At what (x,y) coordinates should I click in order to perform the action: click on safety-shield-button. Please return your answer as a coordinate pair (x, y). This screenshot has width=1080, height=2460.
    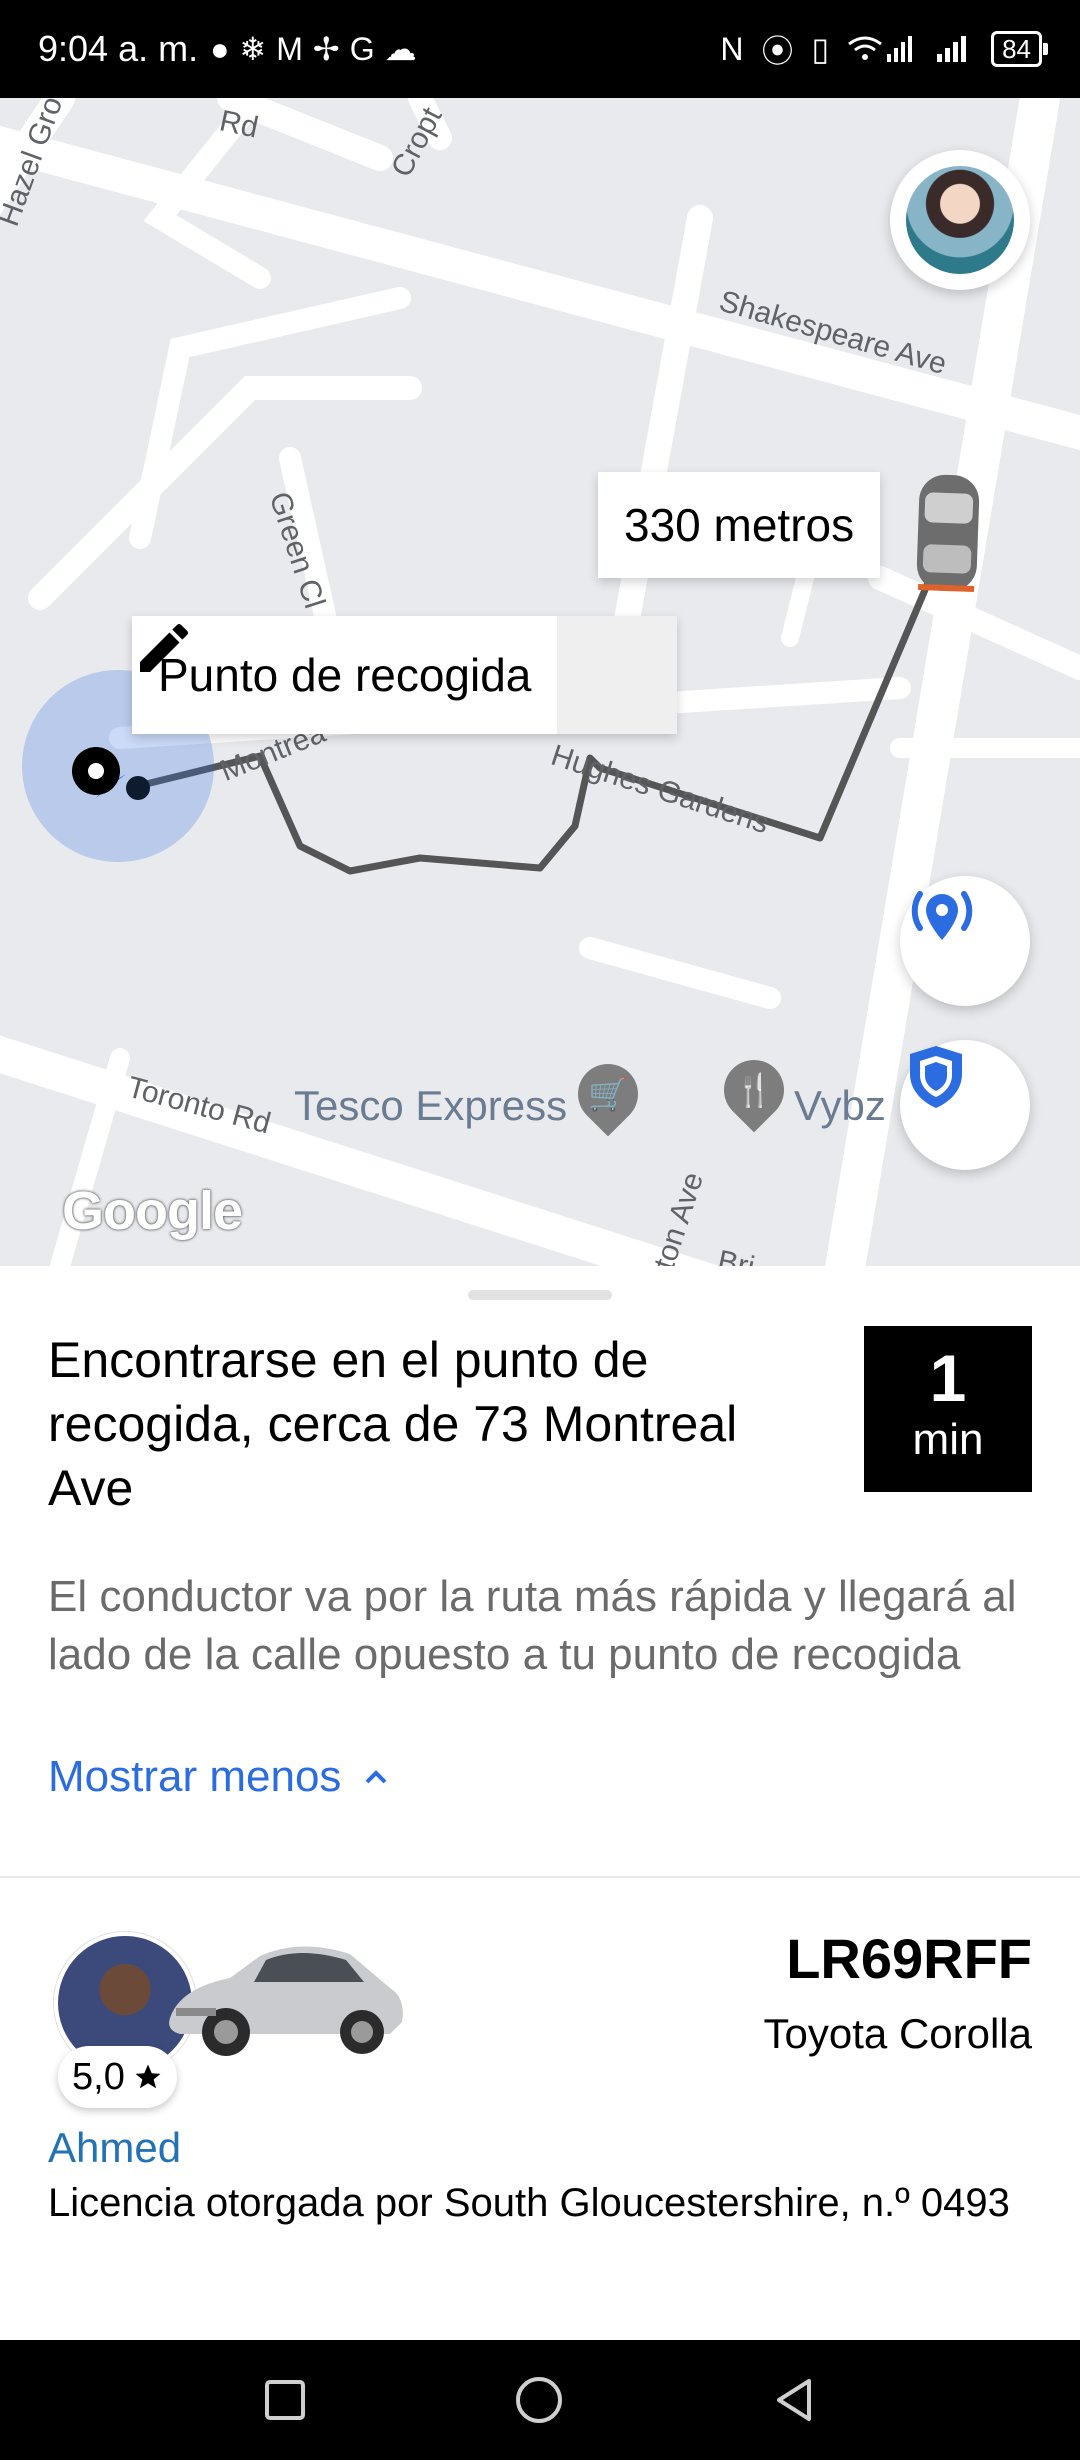
    Looking at the image, I should click on (965, 1105).